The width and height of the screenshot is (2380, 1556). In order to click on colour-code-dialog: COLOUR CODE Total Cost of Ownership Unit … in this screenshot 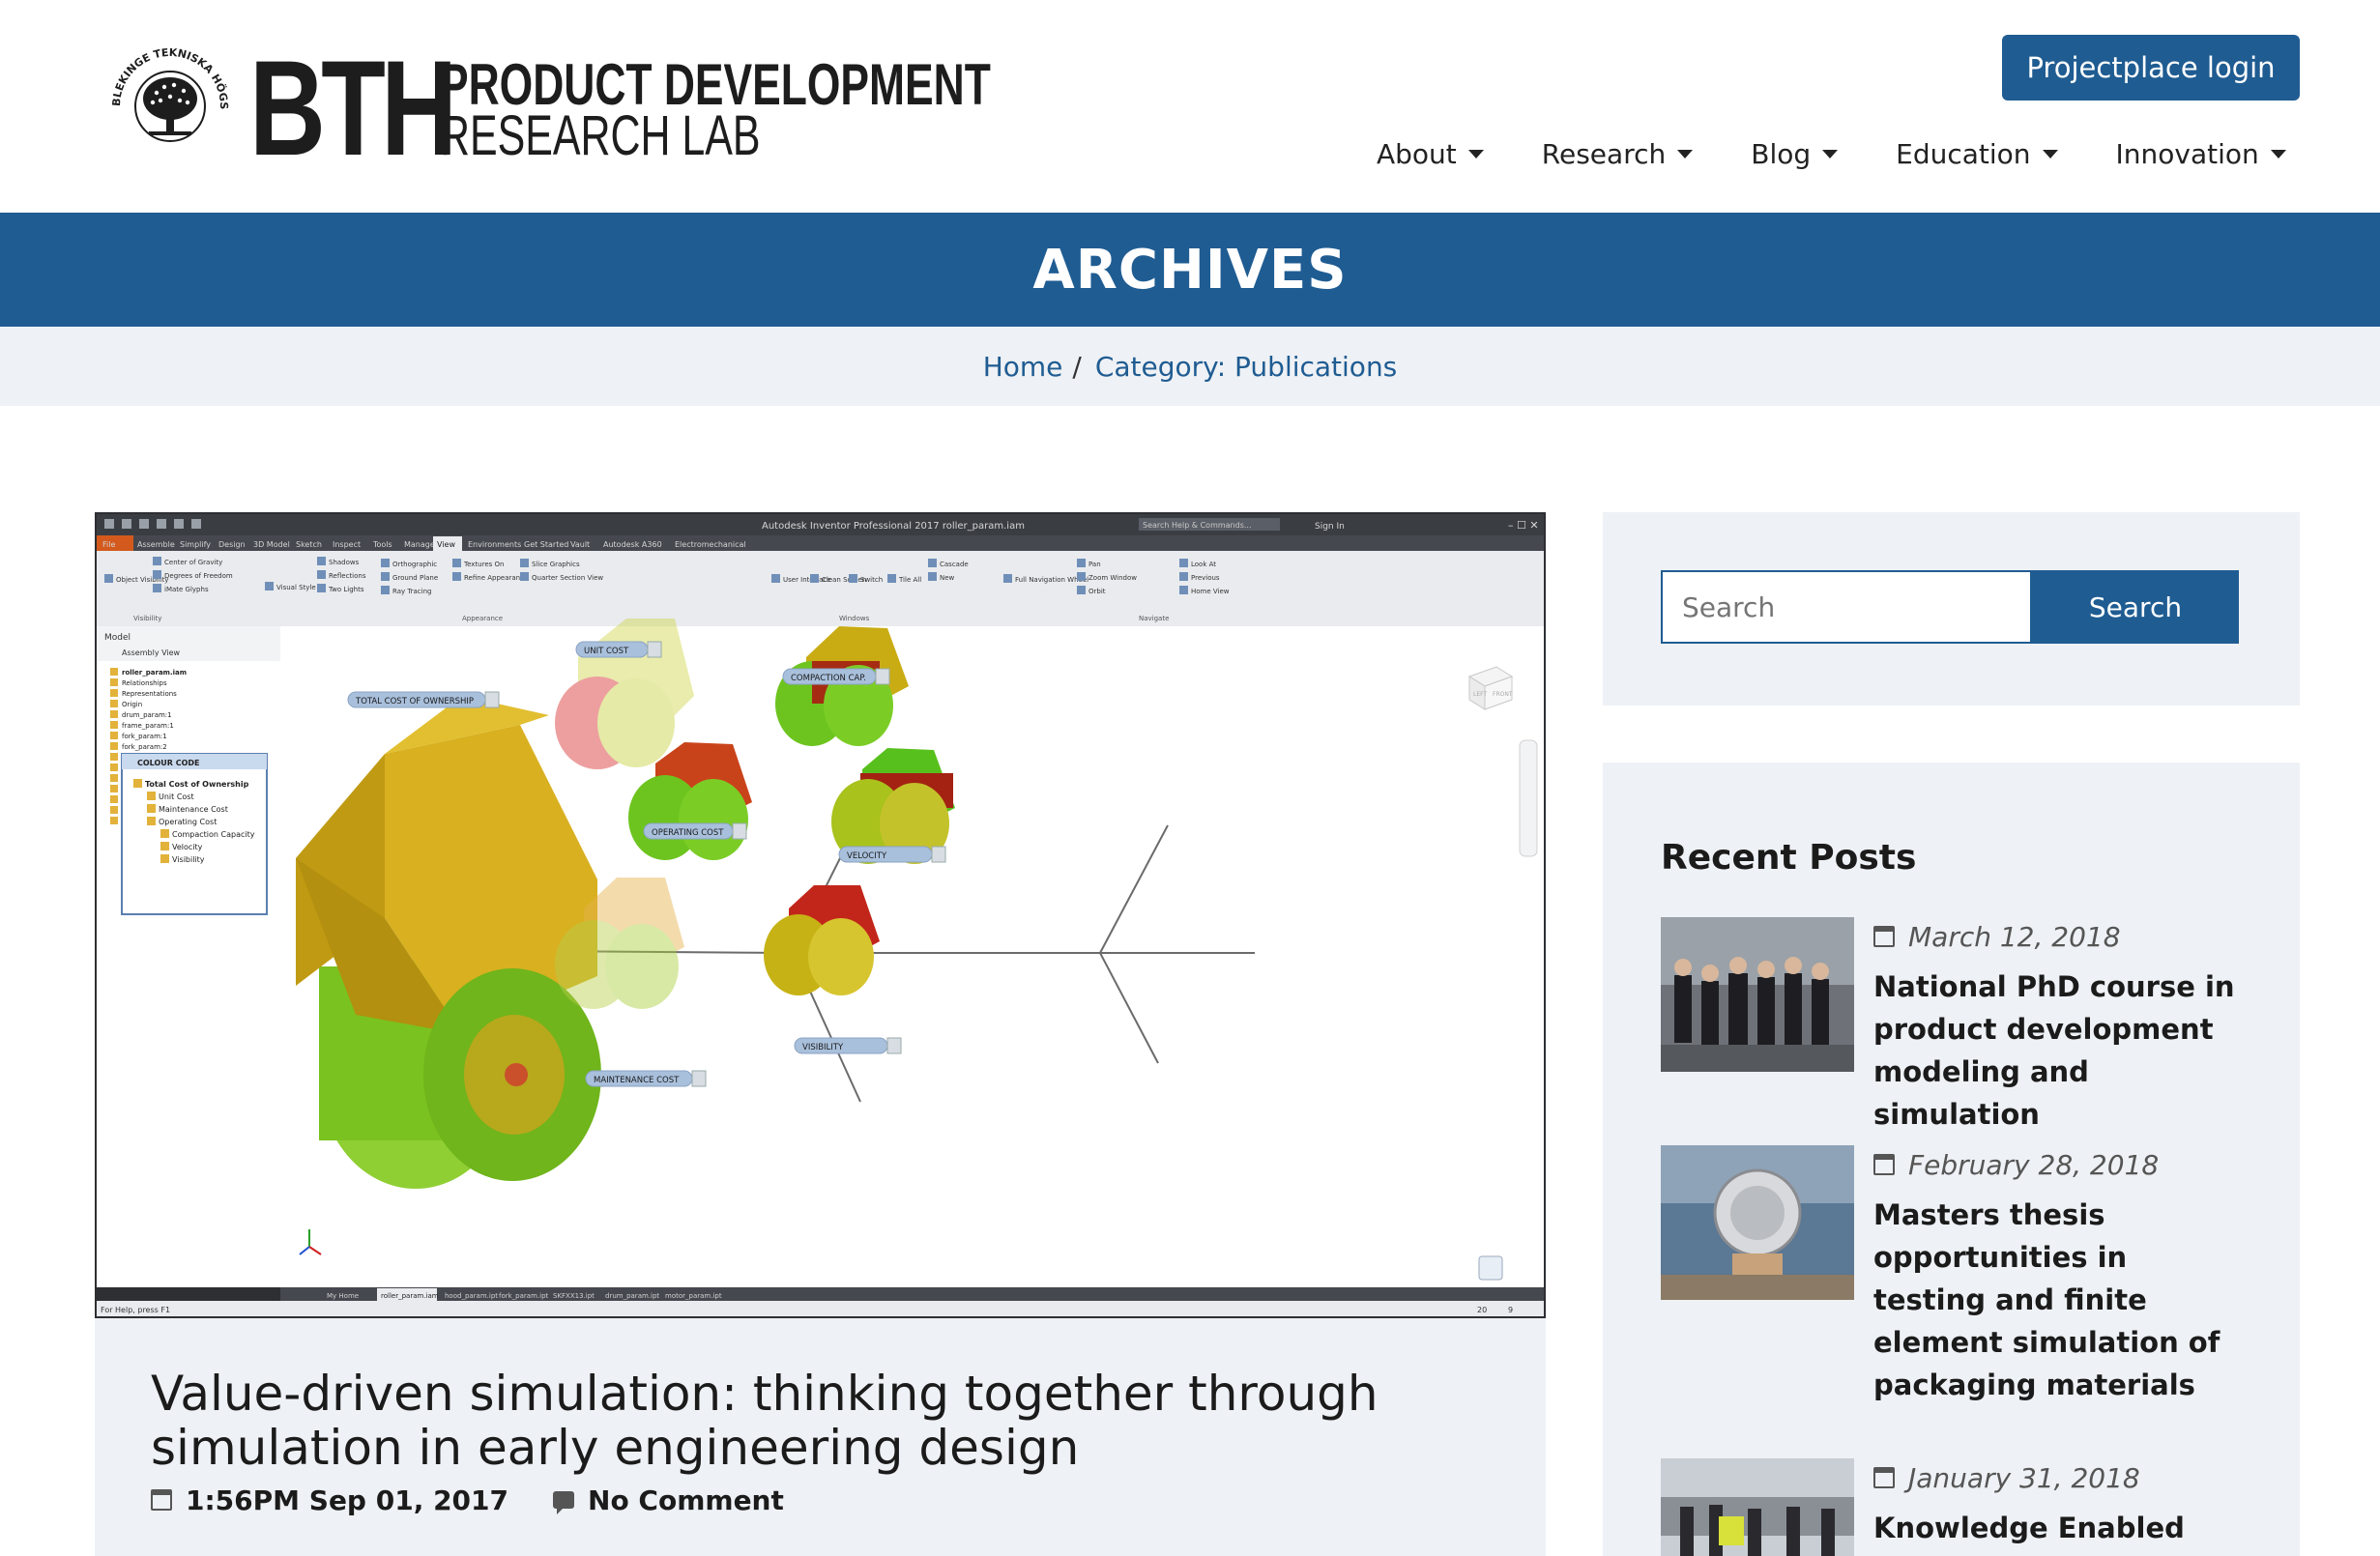, I will do `click(195, 834)`.